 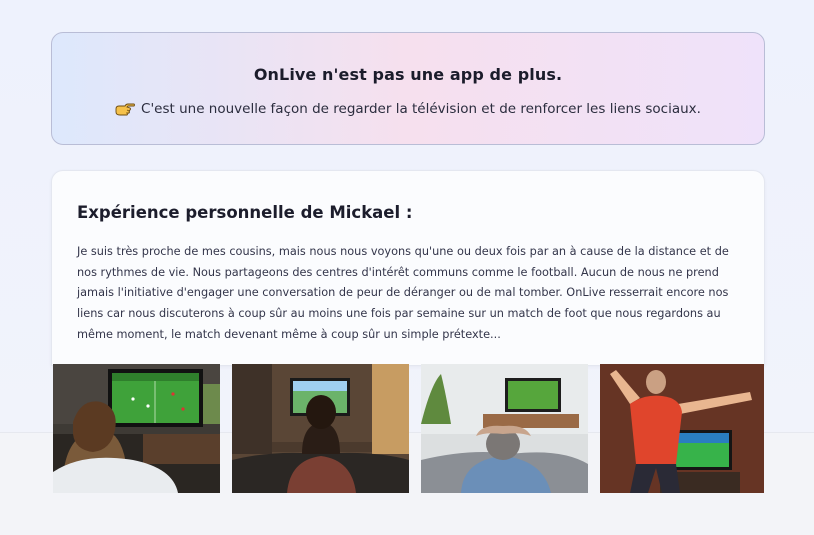 What do you see at coordinates (682, 428) in the screenshot?
I see `man-cheering-in-front-of-tv-photo` at bounding box center [682, 428].